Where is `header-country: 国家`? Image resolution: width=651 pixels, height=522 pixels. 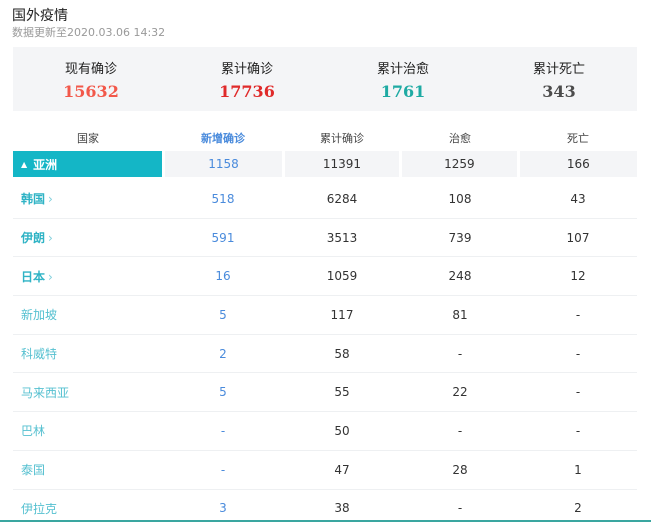
header-country: 国家 is located at coordinates (88, 138).